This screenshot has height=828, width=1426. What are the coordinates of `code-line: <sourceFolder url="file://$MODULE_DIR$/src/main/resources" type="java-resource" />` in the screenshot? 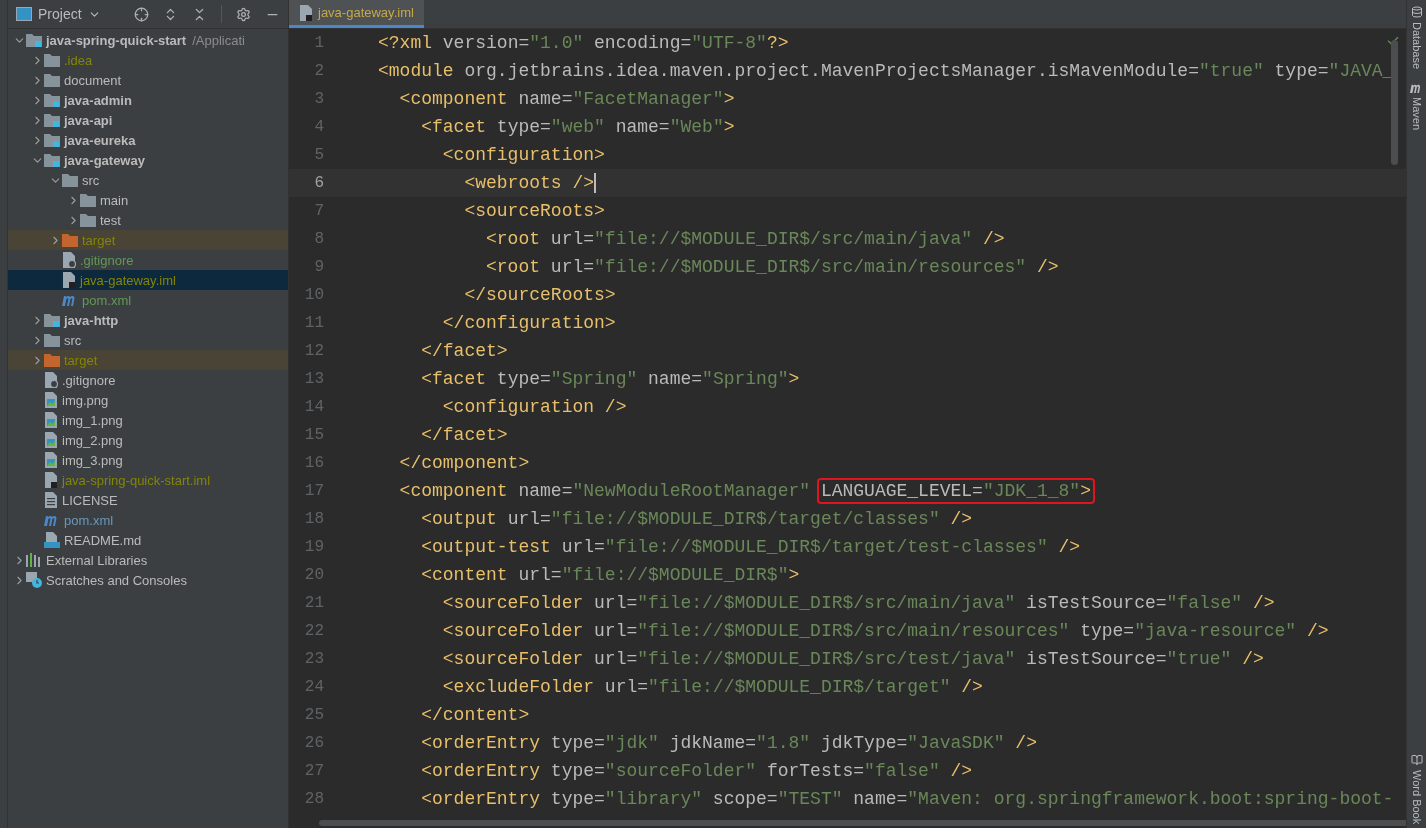 It's located at (885, 631).